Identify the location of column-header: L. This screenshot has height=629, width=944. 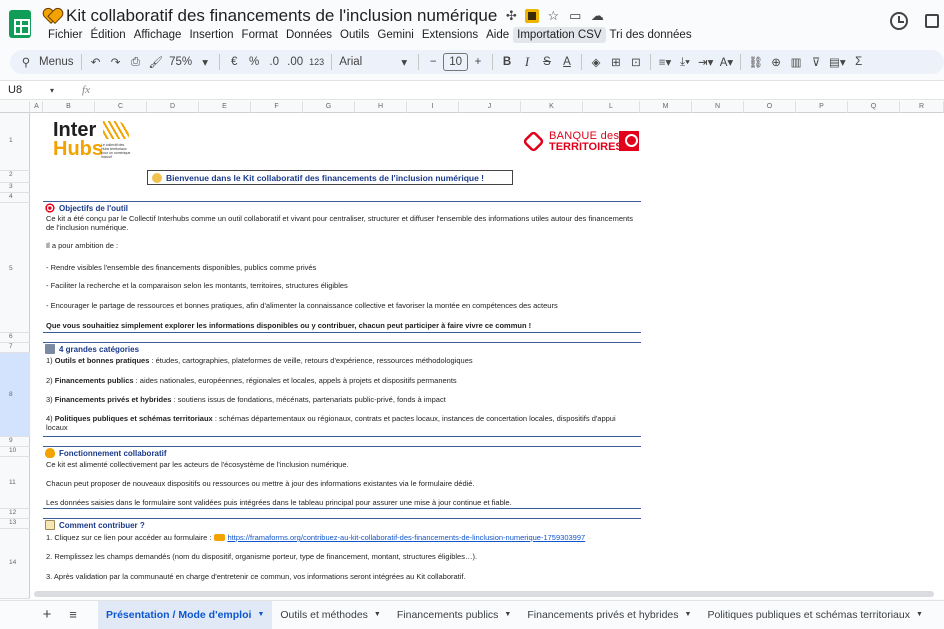
(611, 107).